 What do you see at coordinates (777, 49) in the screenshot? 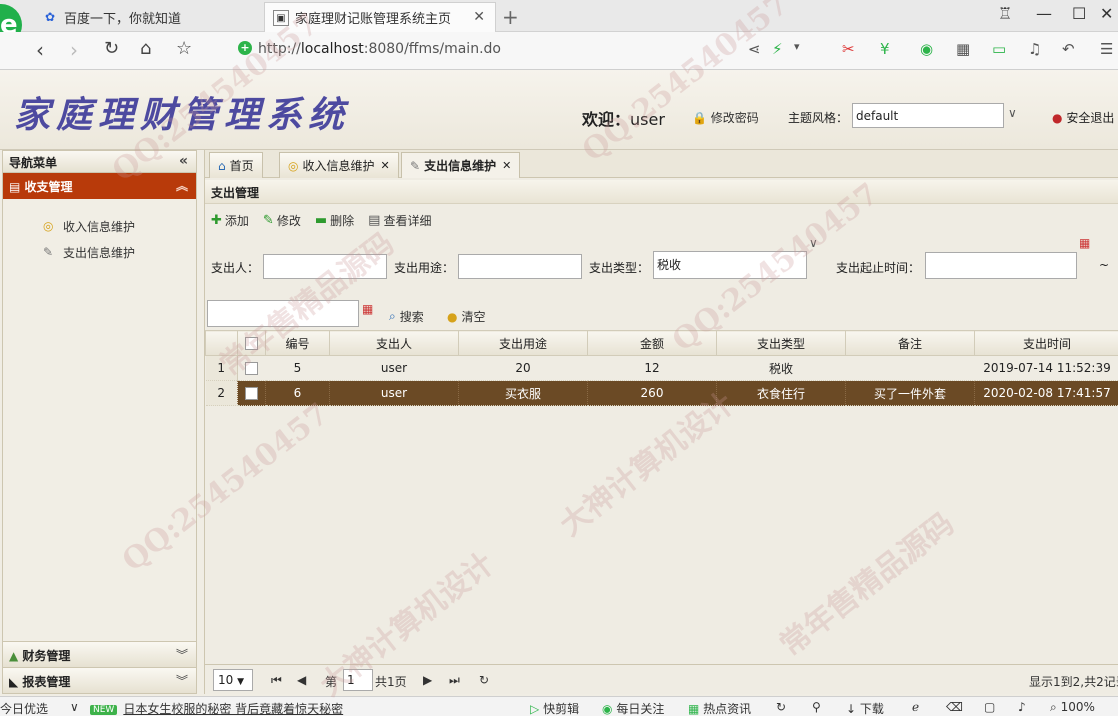
I see `lightning-icon: ⚡` at bounding box center [777, 49].